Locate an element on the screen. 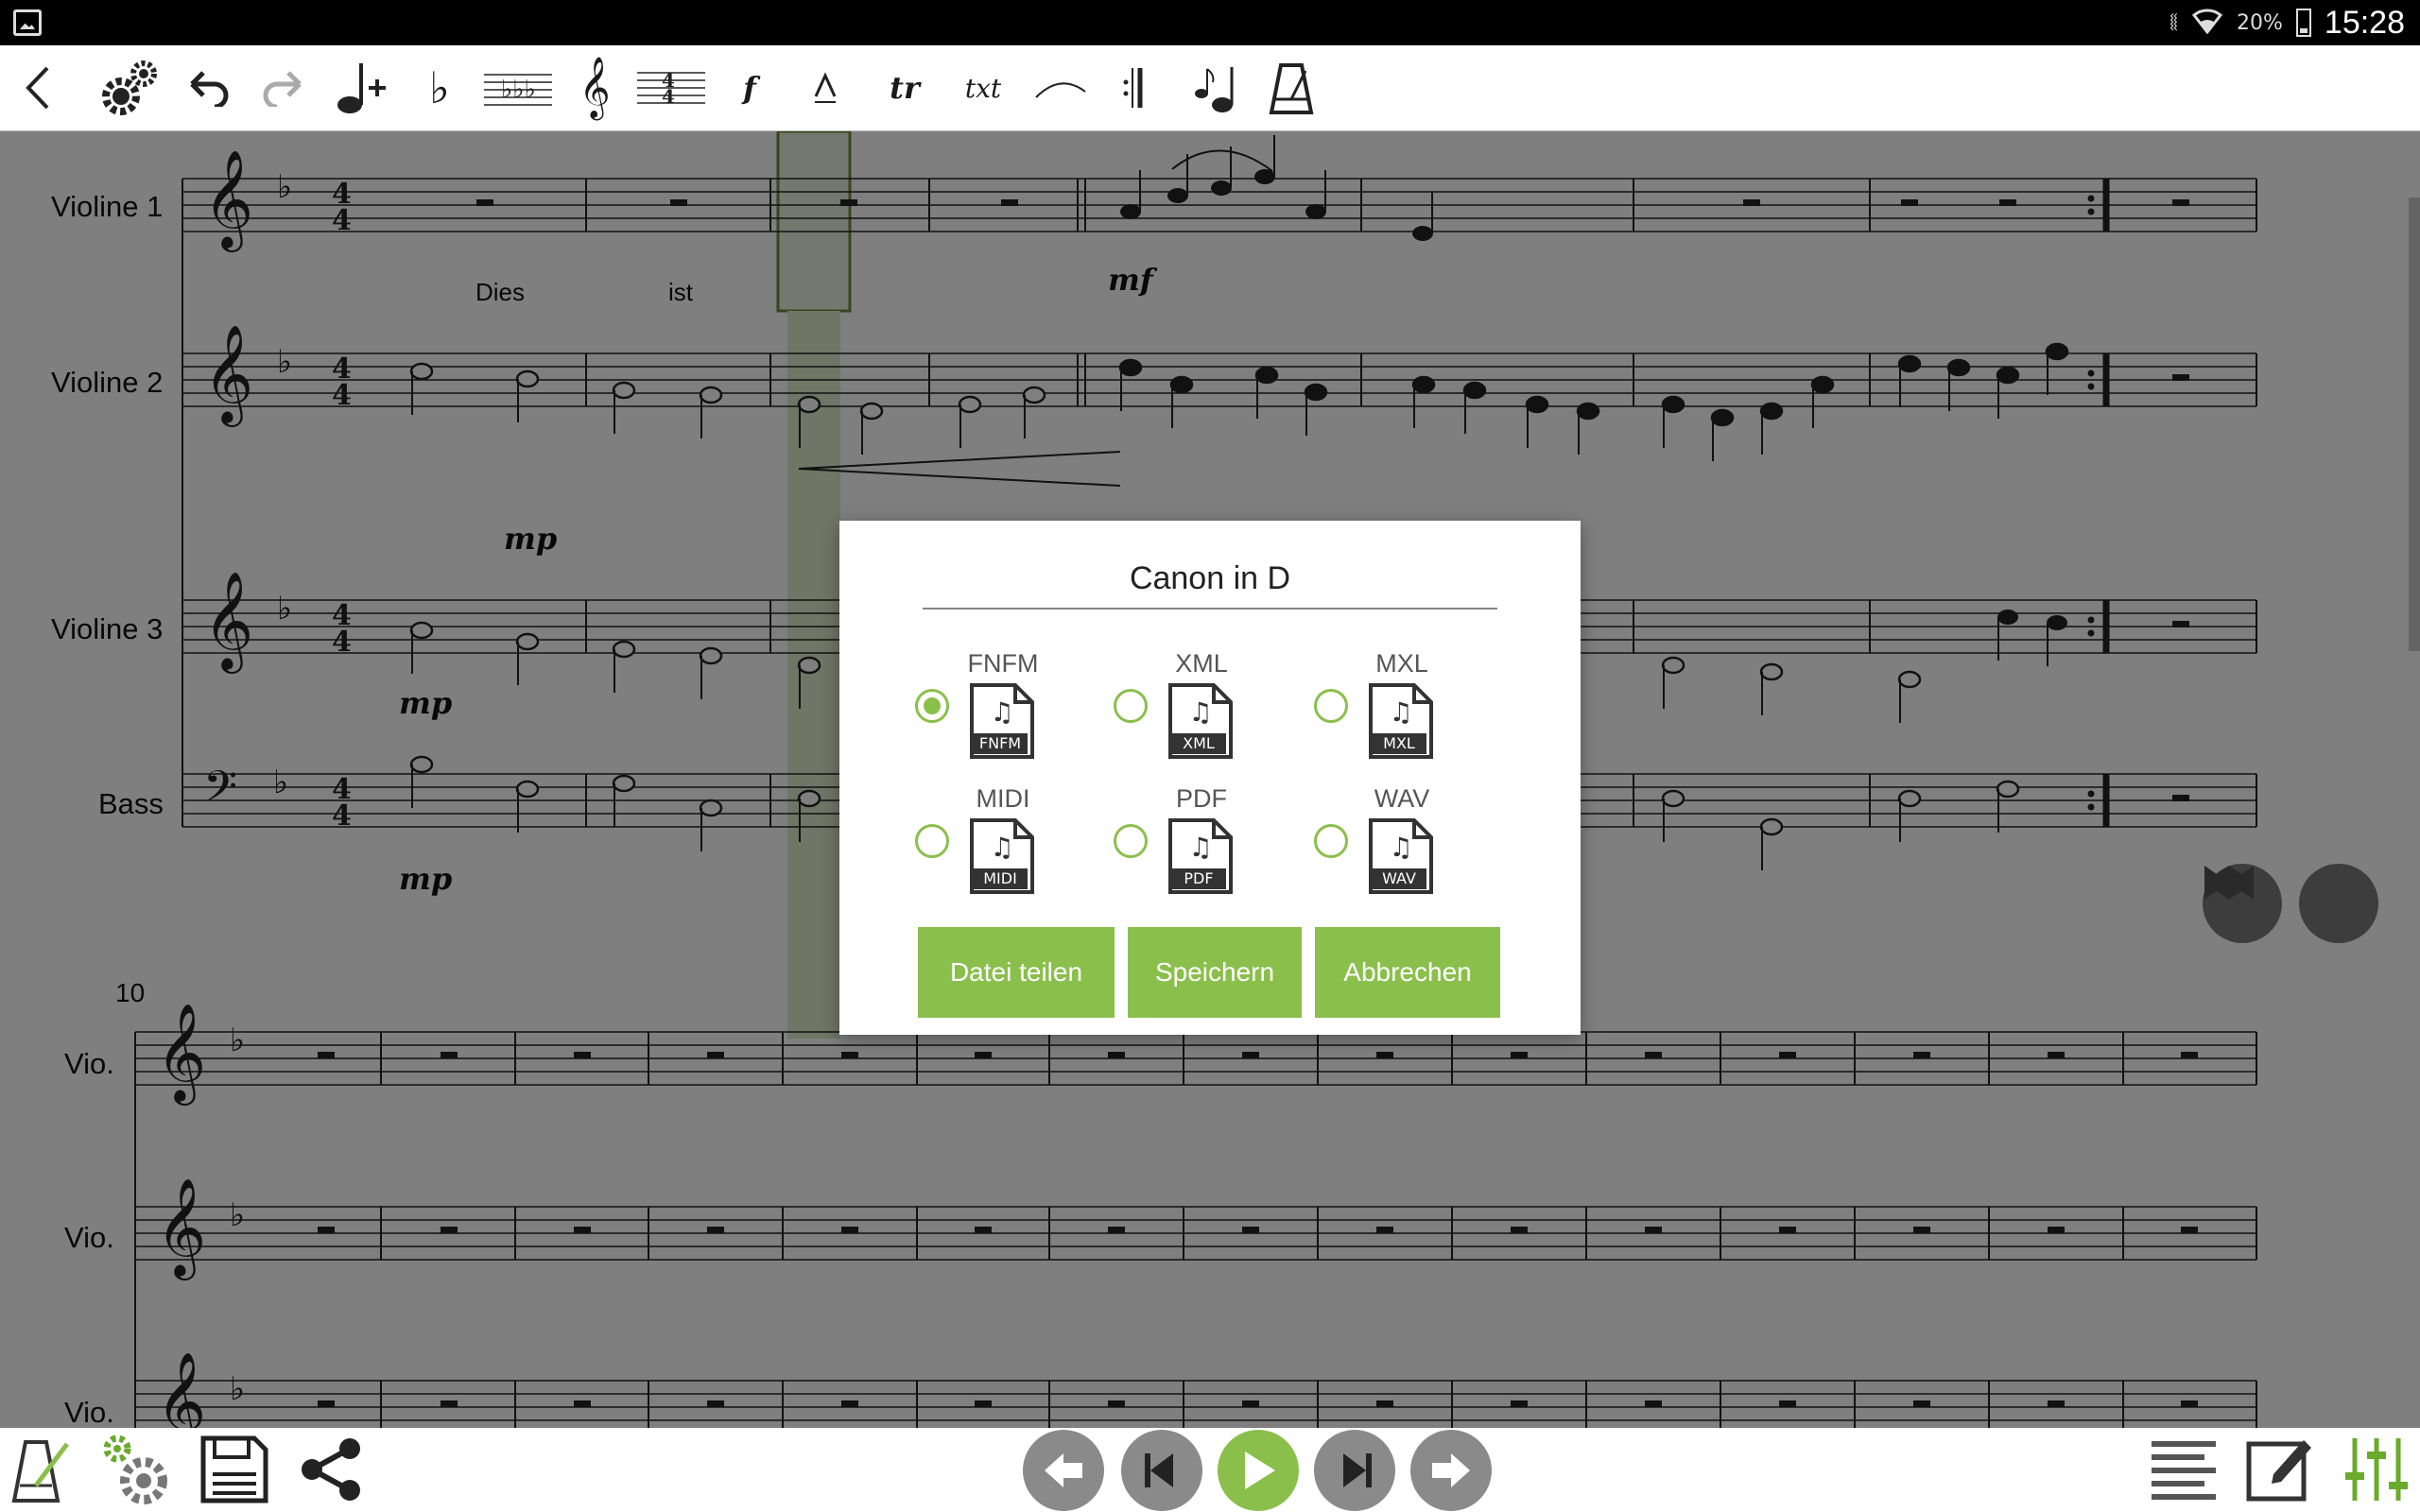  mute-vibrate-icon: ⧛ is located at coordinates (2173, 22).